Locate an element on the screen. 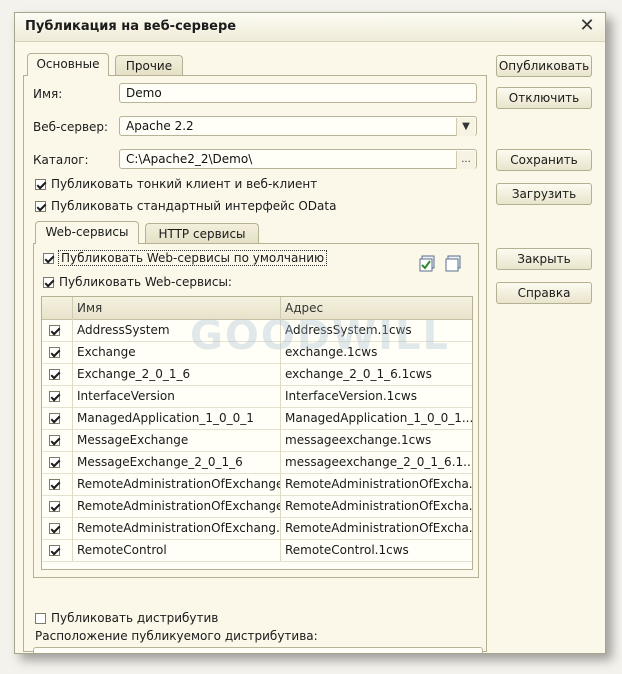  distrib-option: Публиковать дистрибутив is located at coordinates (126, 618).